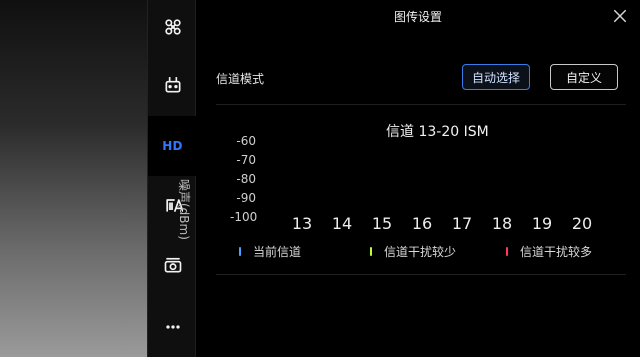 The width and height of the screenshot is (640, 357). Describe the element at coordinates (556, 251) in the screenshot. I see `legend-label: 信道干扰较多` at that location.